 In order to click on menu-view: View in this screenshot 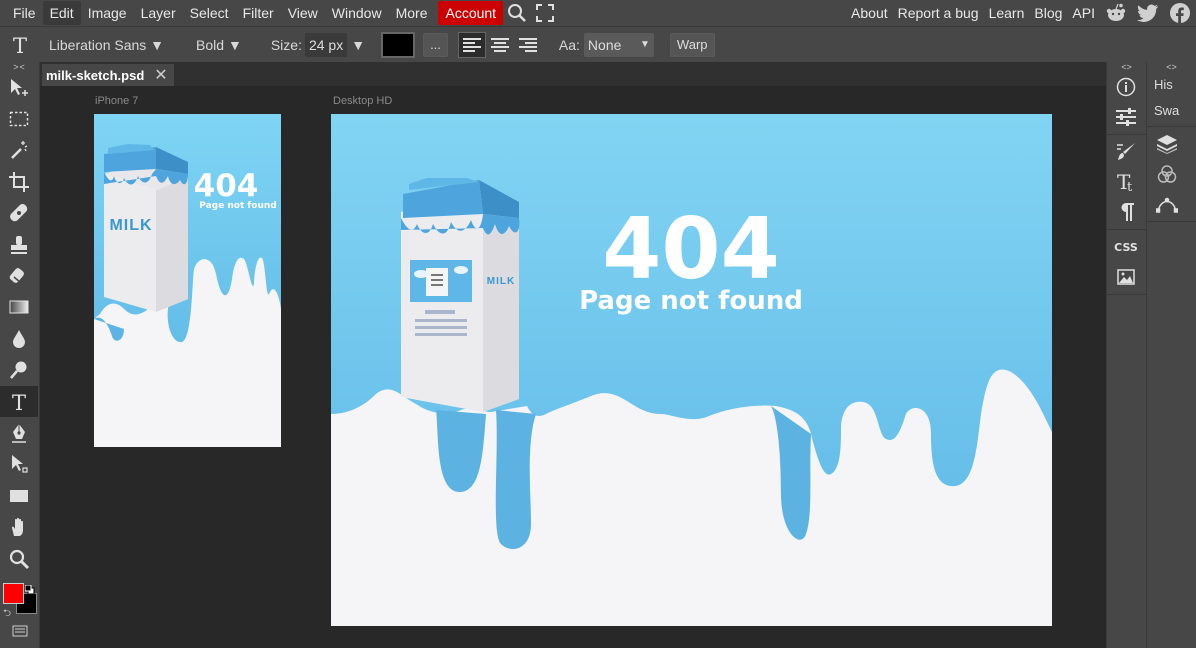, I will do `click(303, 13)`.